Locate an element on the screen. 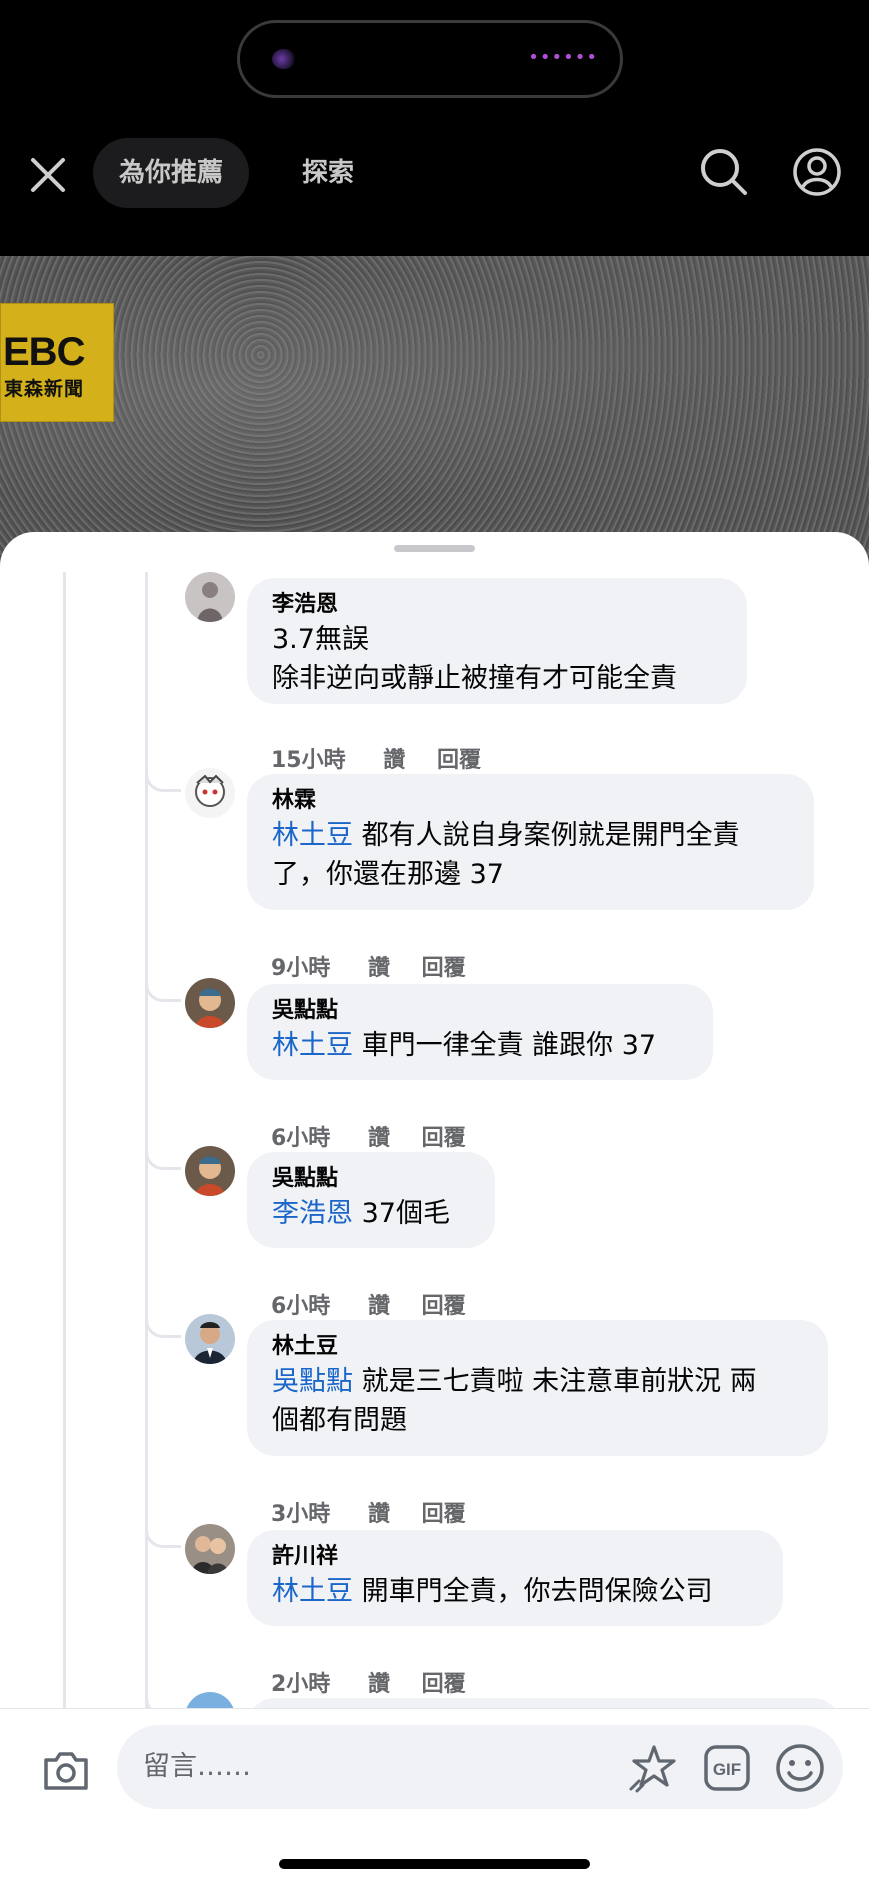 The image size is (869, 1885). comment-bubble: 林霖 林土豆 都有人說自身案例就是開門全責 了，你還在那邊 37 is located at coordinates (530, 842).